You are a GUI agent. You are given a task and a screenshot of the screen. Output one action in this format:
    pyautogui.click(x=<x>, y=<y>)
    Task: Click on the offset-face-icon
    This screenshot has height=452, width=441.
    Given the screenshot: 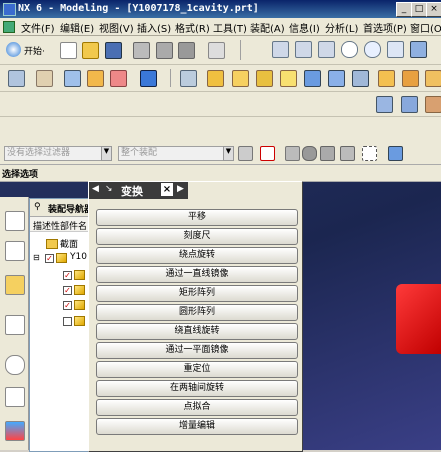 What is the action you would take?
    pyautogui.click(x=312, y=78)
    